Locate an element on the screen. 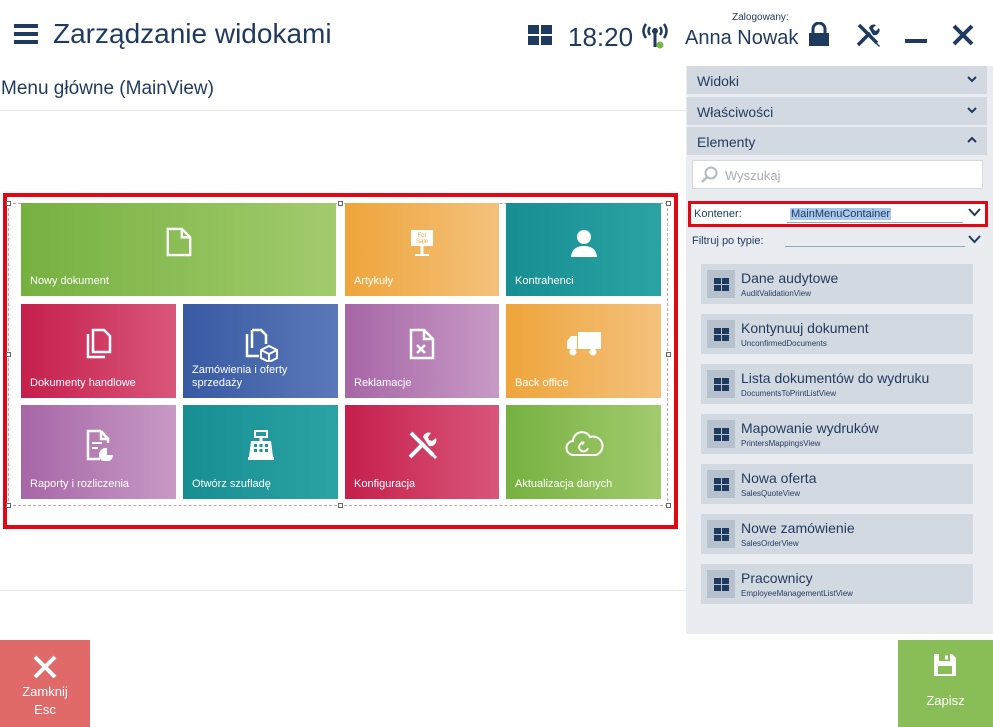  item-id: DocumentsToPrintListView is located at coordinates (789, 393).